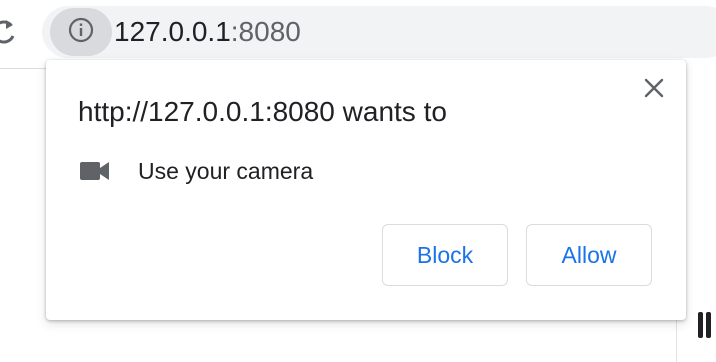 This screenshot has width=716, height=362. Describe the element at coordinates (445, 255) in the screenshot. I see `block-button: Block` at that location.